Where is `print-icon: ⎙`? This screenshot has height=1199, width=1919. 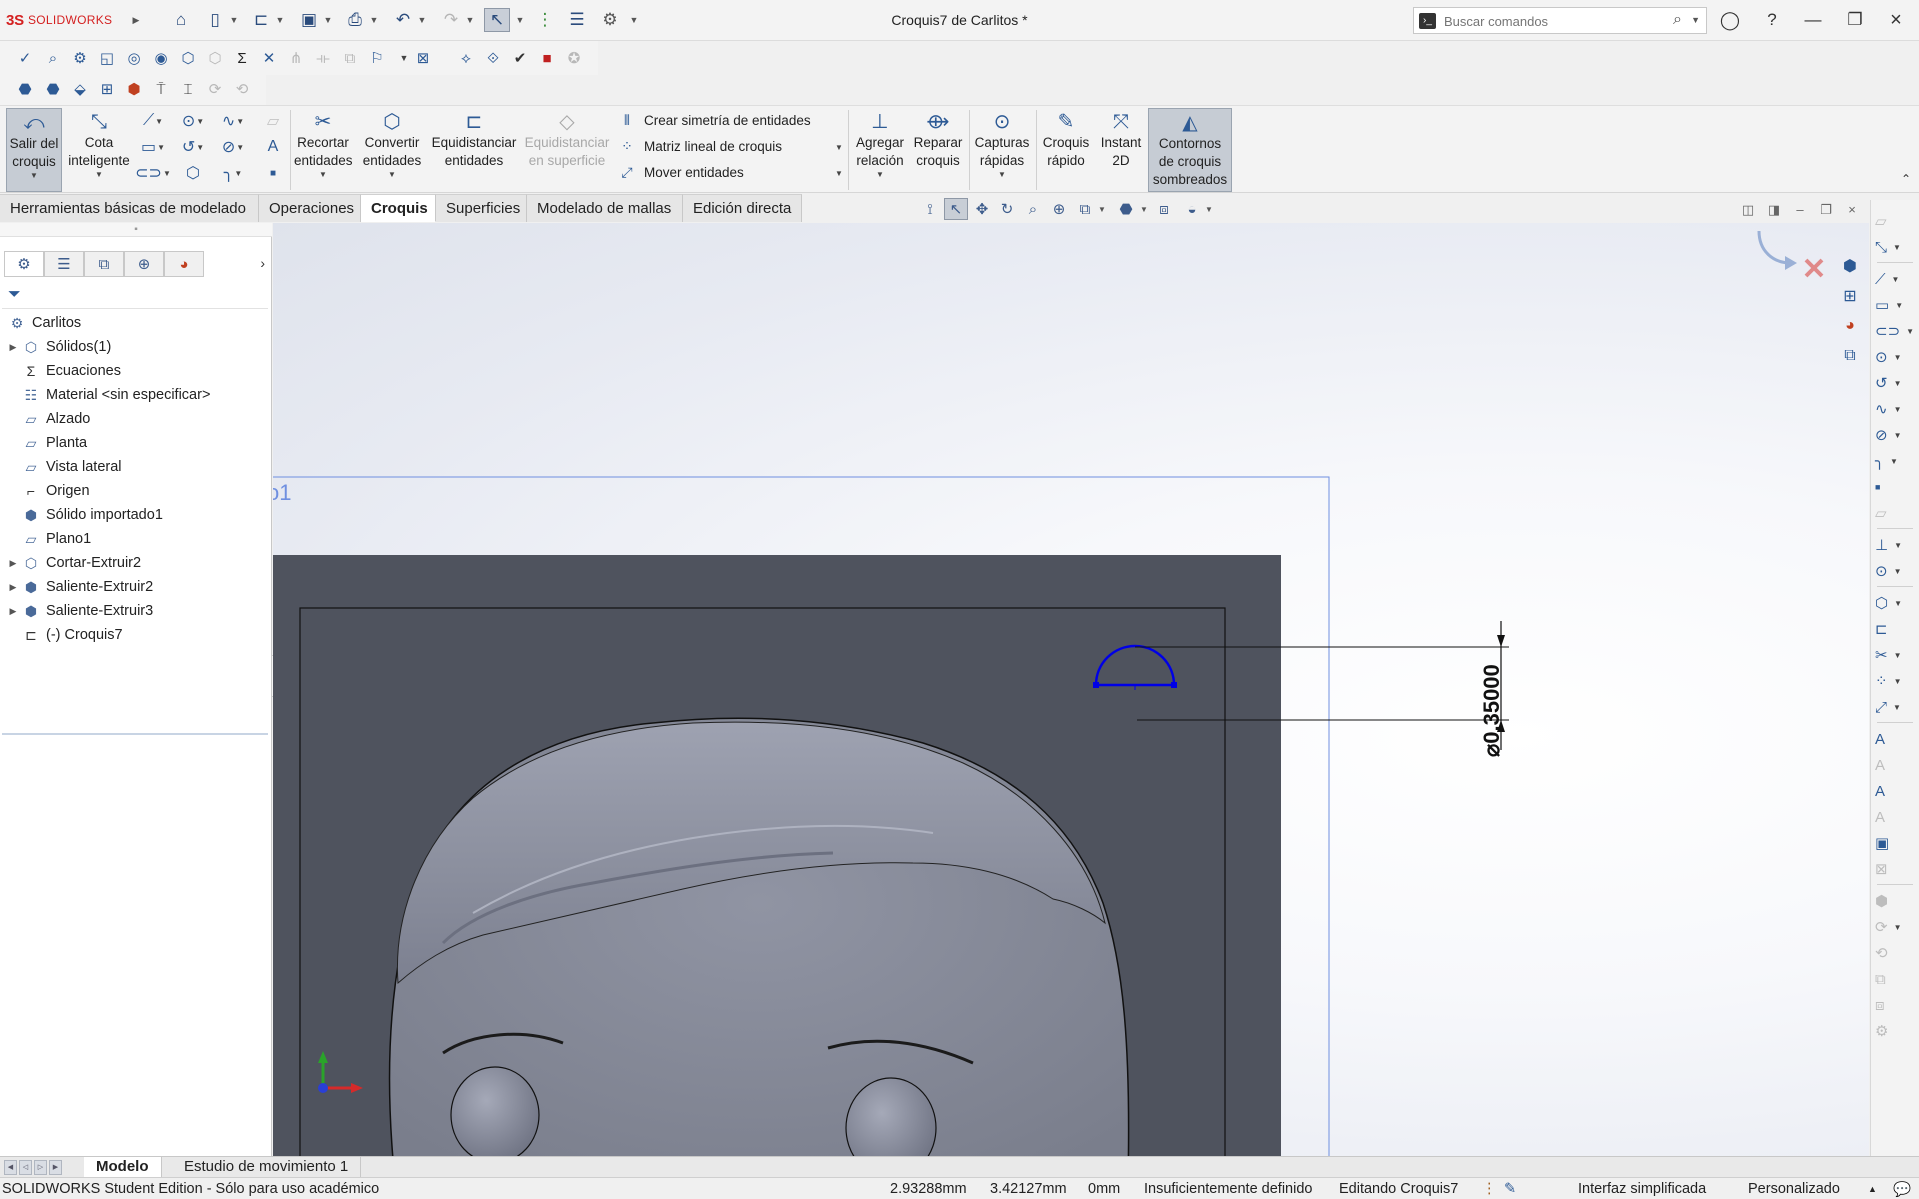
print-icon: ⎙ is located at coordinates (355, 20).